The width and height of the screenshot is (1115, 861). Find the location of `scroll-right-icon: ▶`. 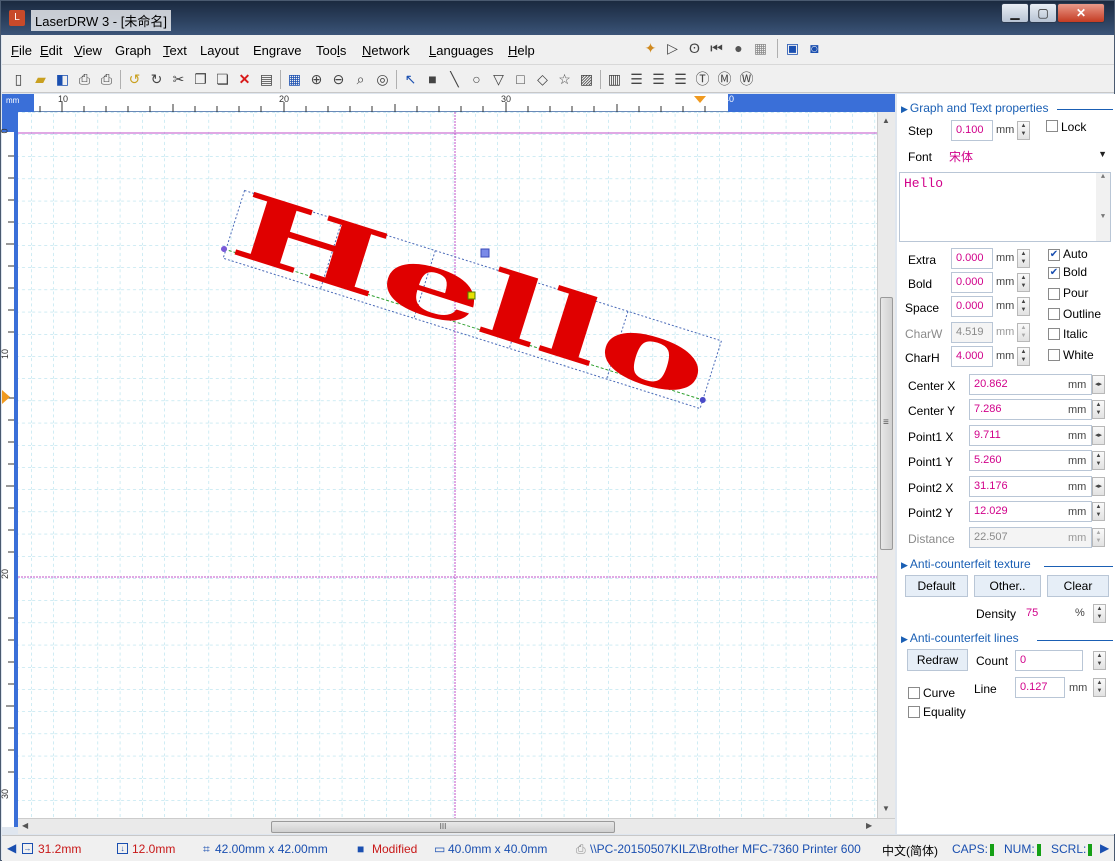

scroll-right-icon: ▶ is located at coordinates (869, 825).